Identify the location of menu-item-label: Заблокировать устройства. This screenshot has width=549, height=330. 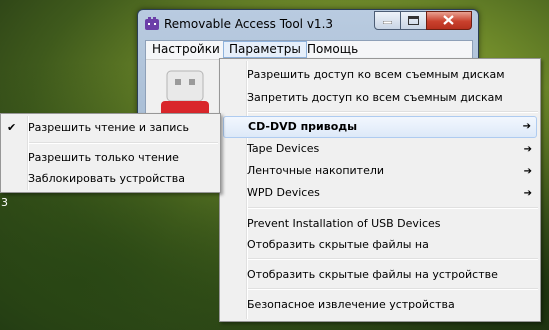
(106, 178).